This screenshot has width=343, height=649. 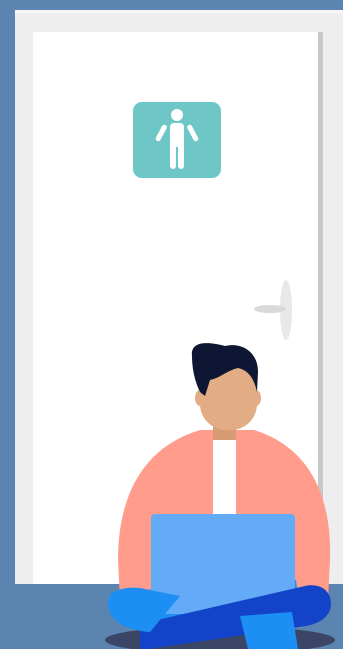 I want to click on restroom-sign, so click(x=177, y=140).